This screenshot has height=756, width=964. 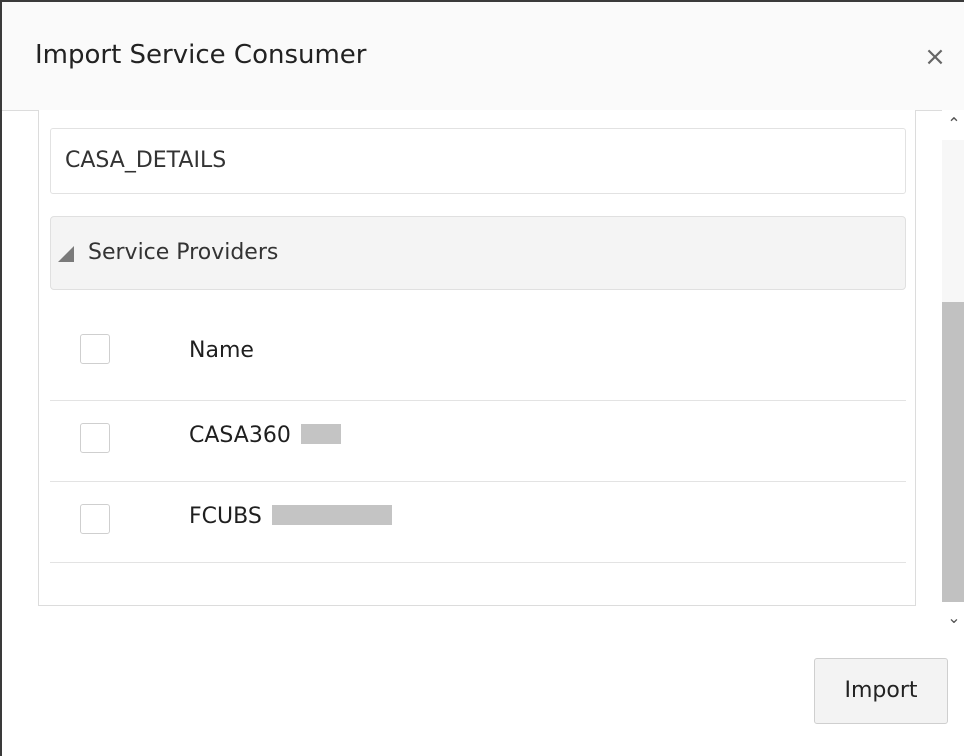 I want to click on import-button: Import, so click(x=881, y=691).